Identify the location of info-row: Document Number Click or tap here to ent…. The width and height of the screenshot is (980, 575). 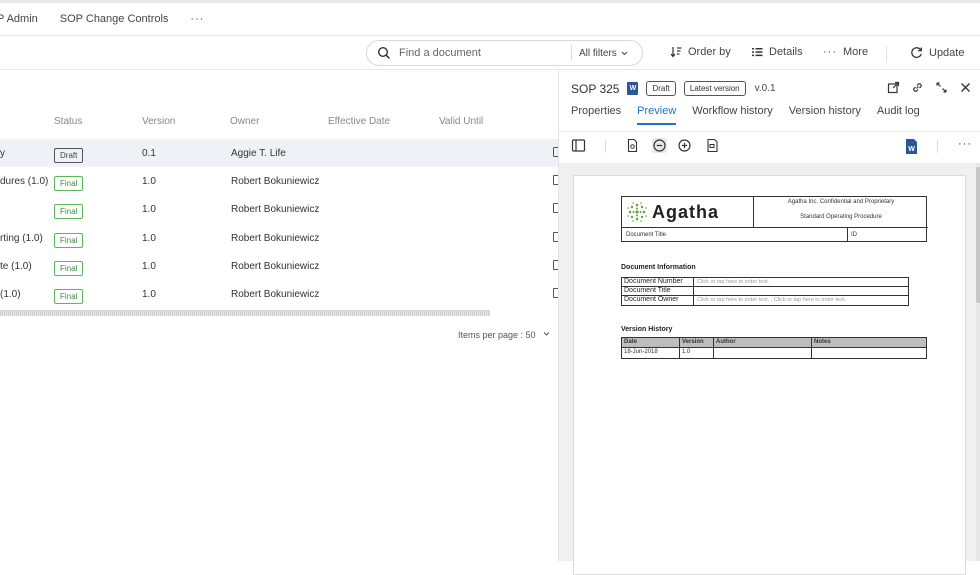
(765, 282).